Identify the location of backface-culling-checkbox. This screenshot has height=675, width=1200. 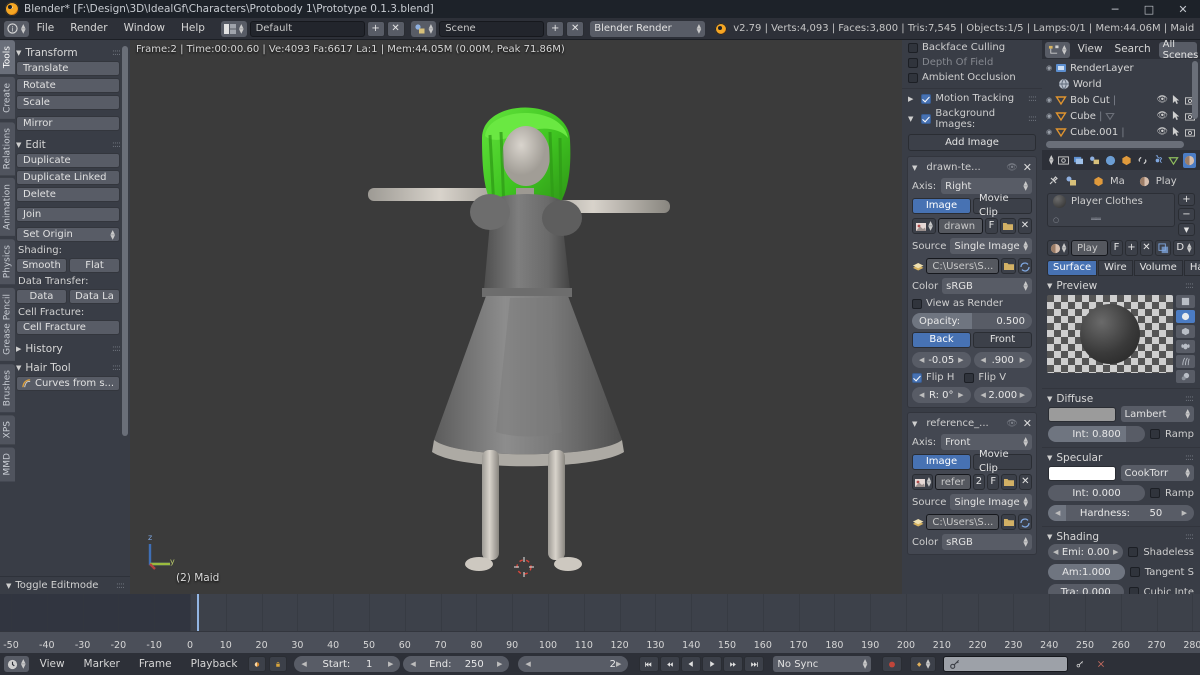
(913, 47).